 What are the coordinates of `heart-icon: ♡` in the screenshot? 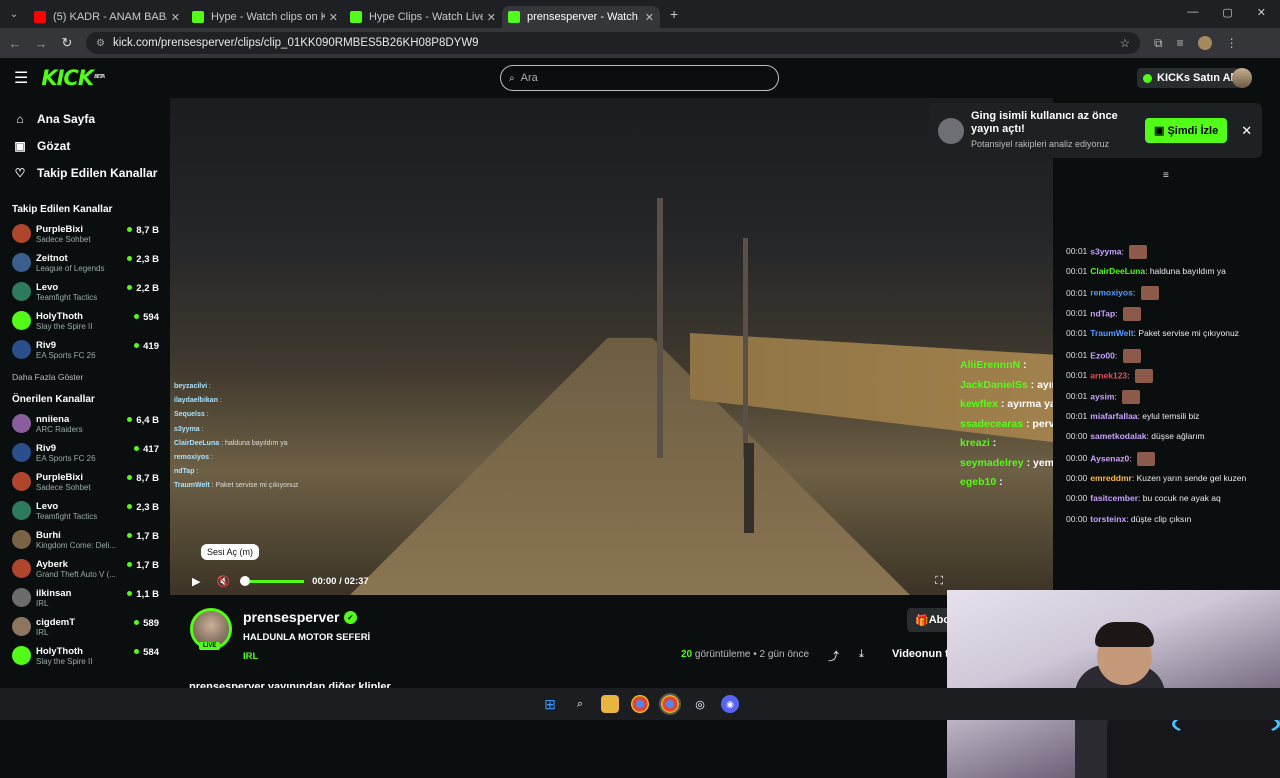 It's located at (20, 172).